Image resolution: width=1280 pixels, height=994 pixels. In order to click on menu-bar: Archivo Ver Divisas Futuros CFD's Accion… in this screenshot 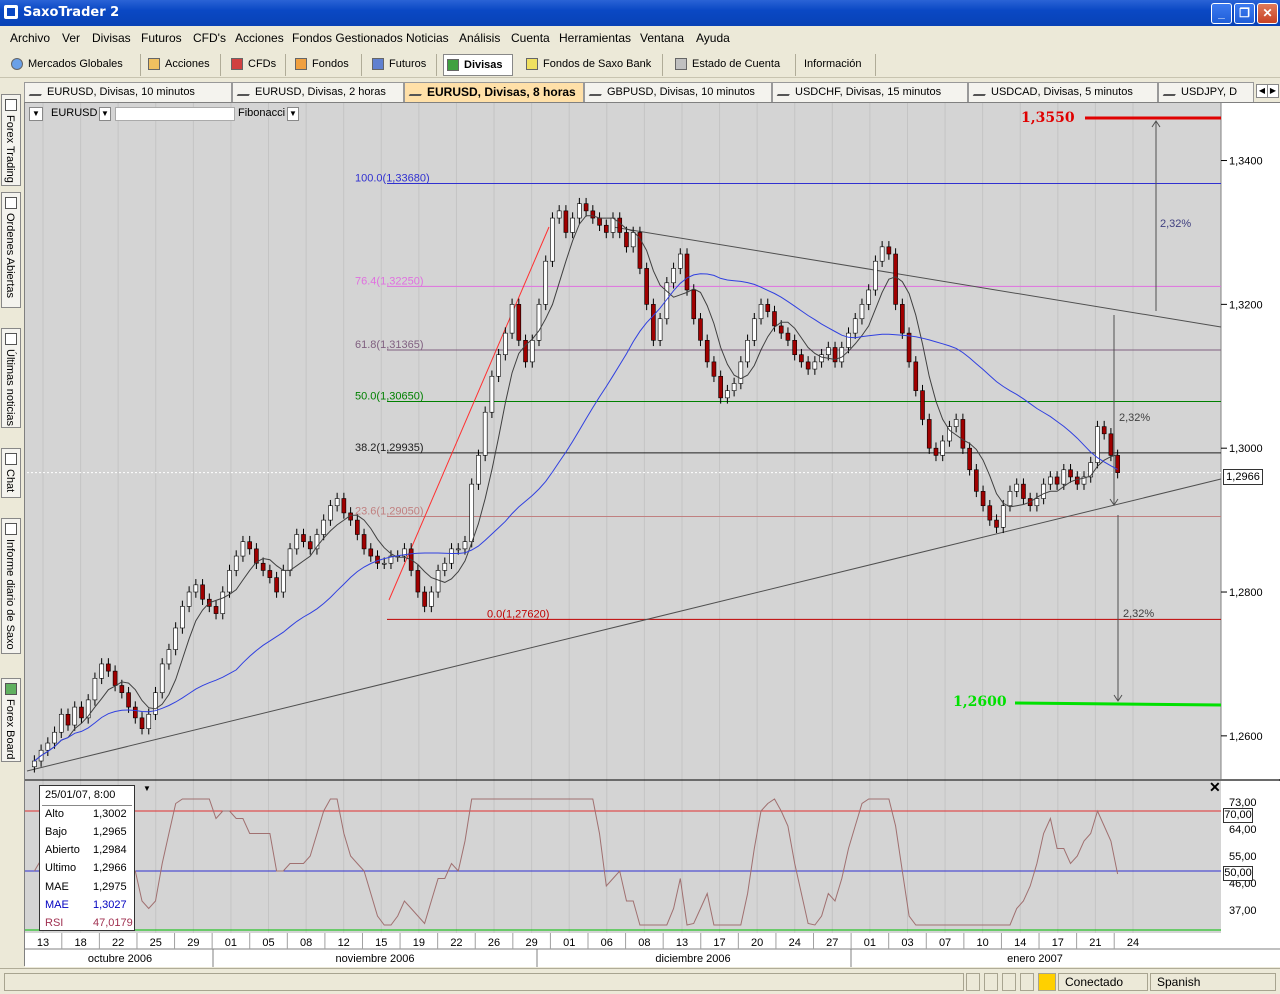, I will do `click(640, 38)`.